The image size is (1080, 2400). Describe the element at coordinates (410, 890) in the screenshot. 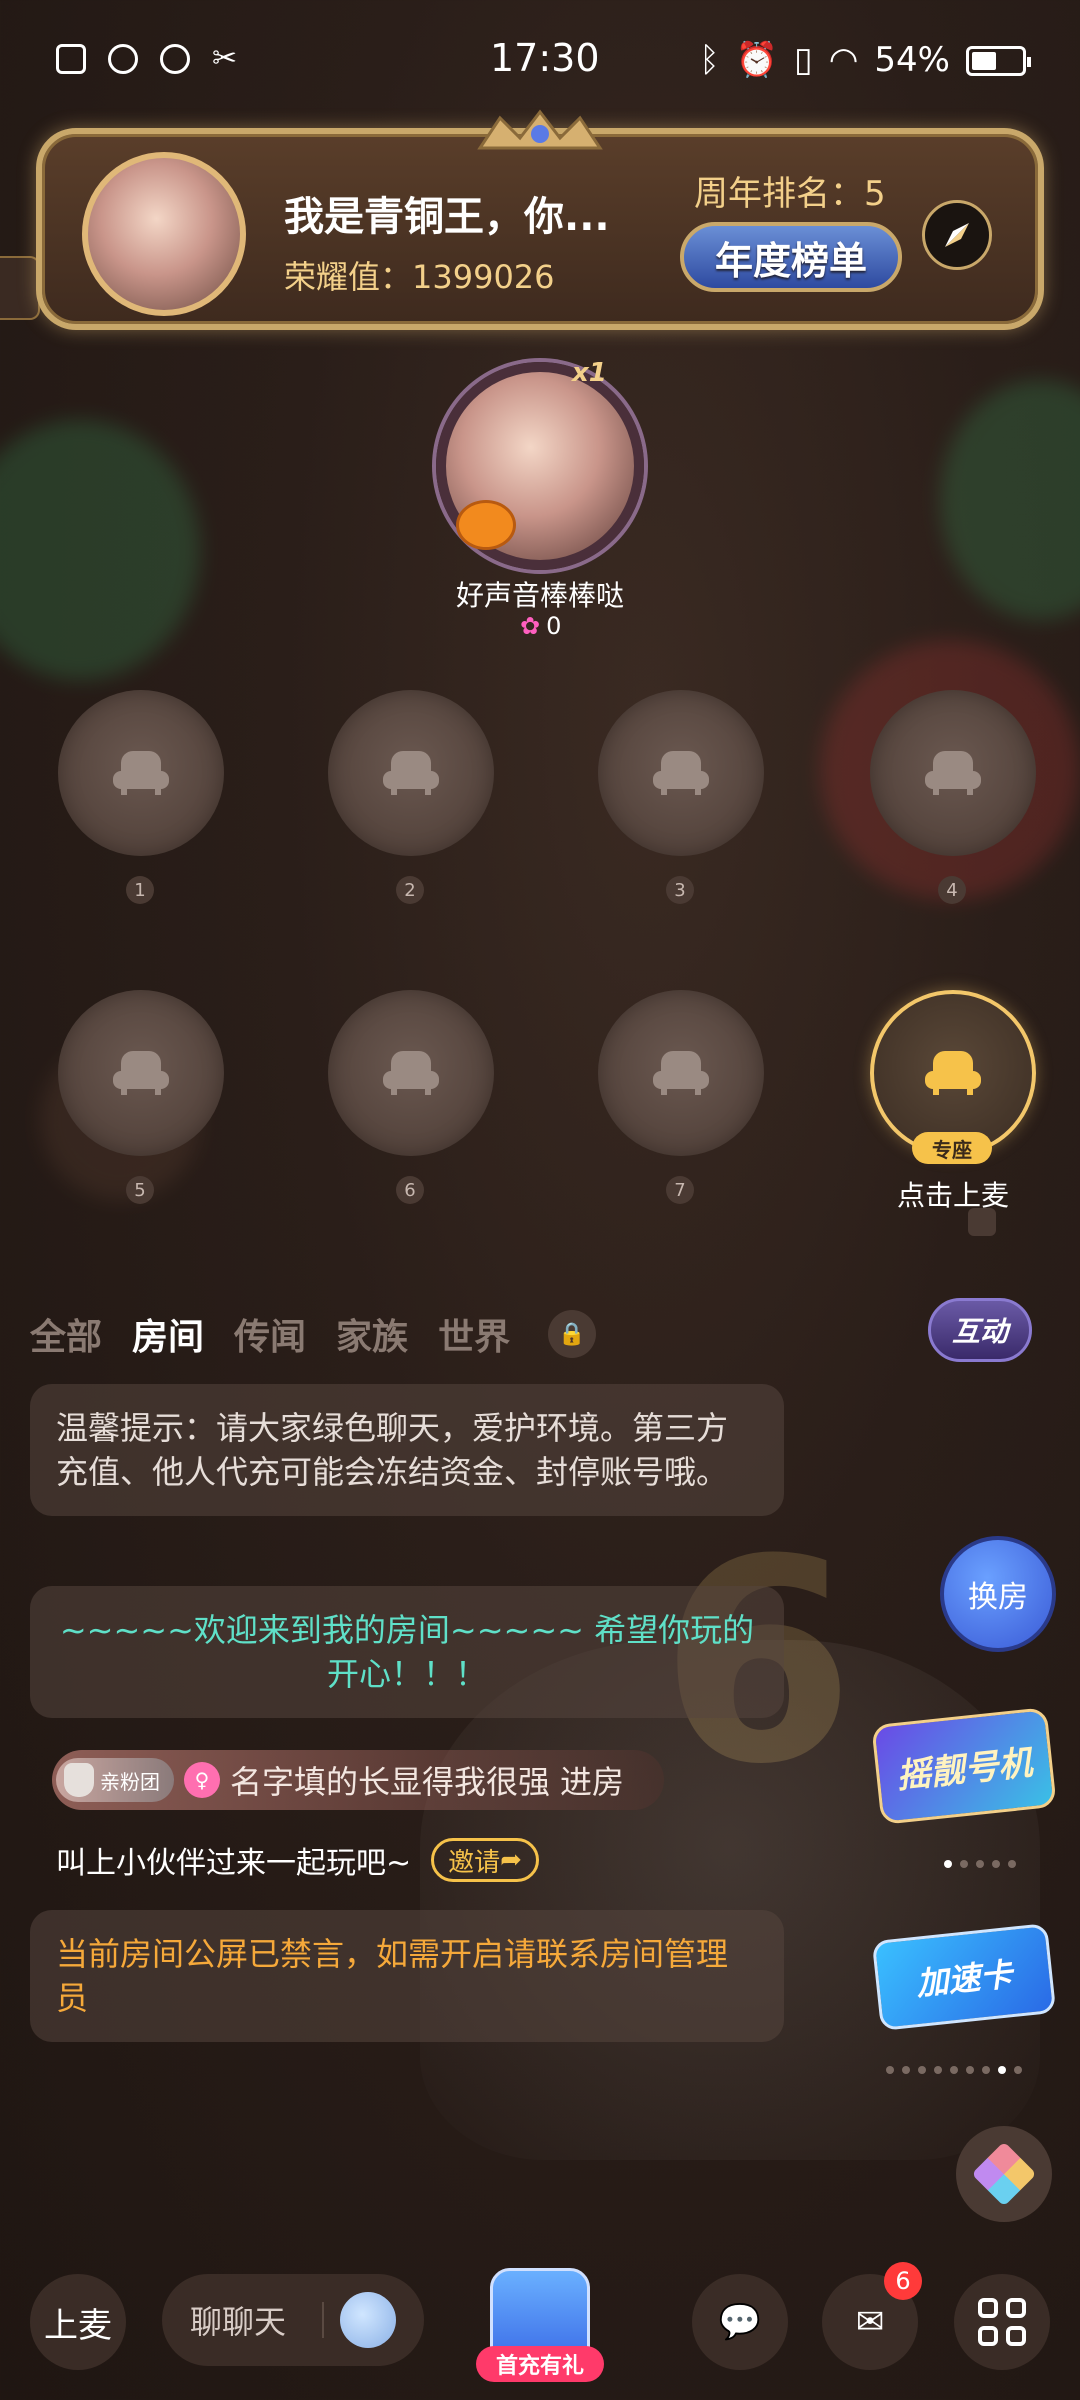

I see `seat-number: 2` at that location.